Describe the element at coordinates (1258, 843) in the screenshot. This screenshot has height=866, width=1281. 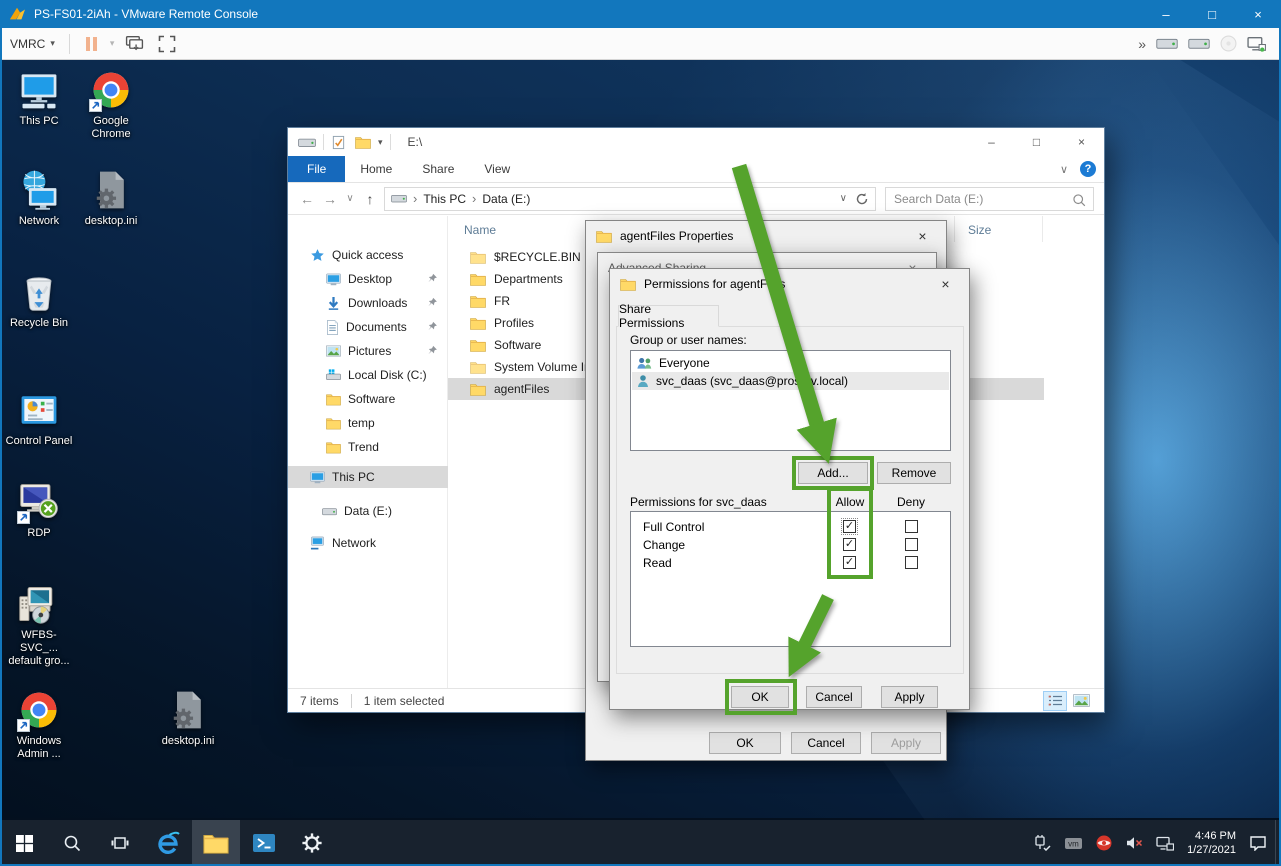
I see `action-center-icon` at that location.